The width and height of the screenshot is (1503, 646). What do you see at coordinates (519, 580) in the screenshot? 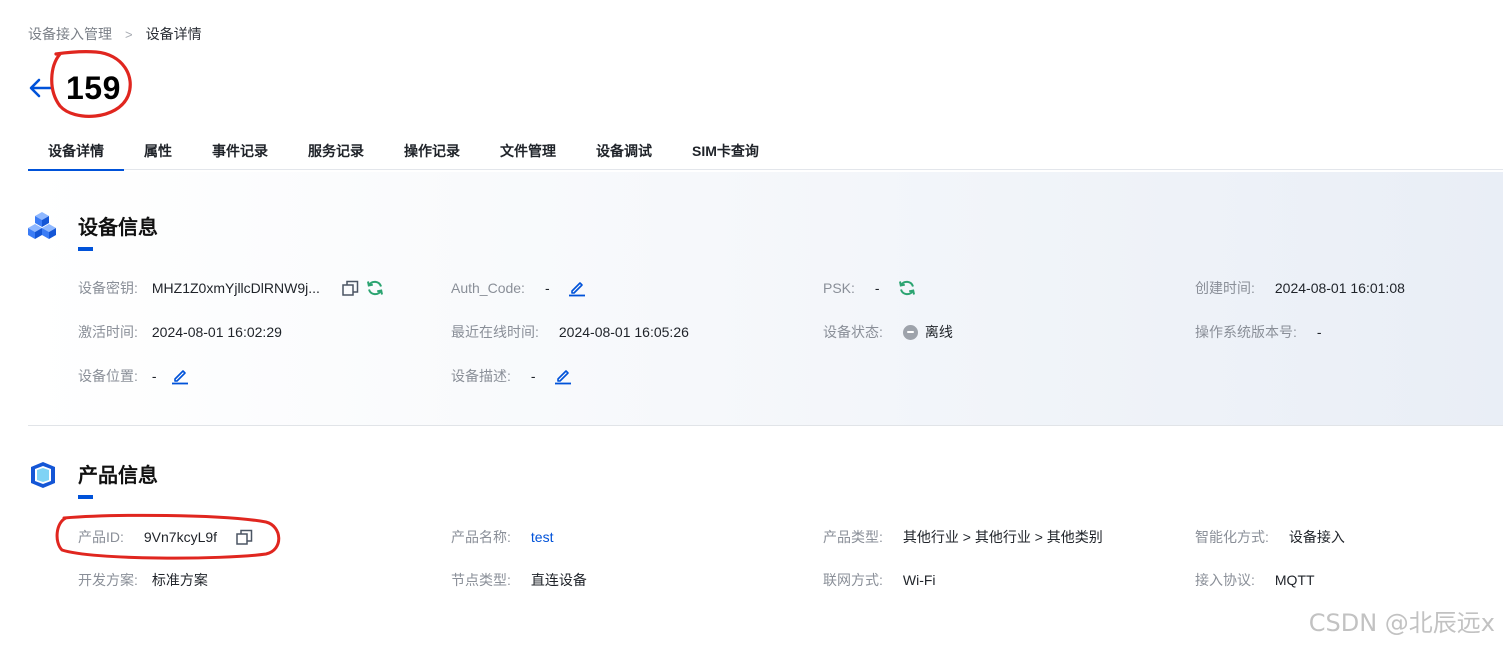
I see `node-type-field: 节点类型: 直连设备` at bounding box center [519, 580].